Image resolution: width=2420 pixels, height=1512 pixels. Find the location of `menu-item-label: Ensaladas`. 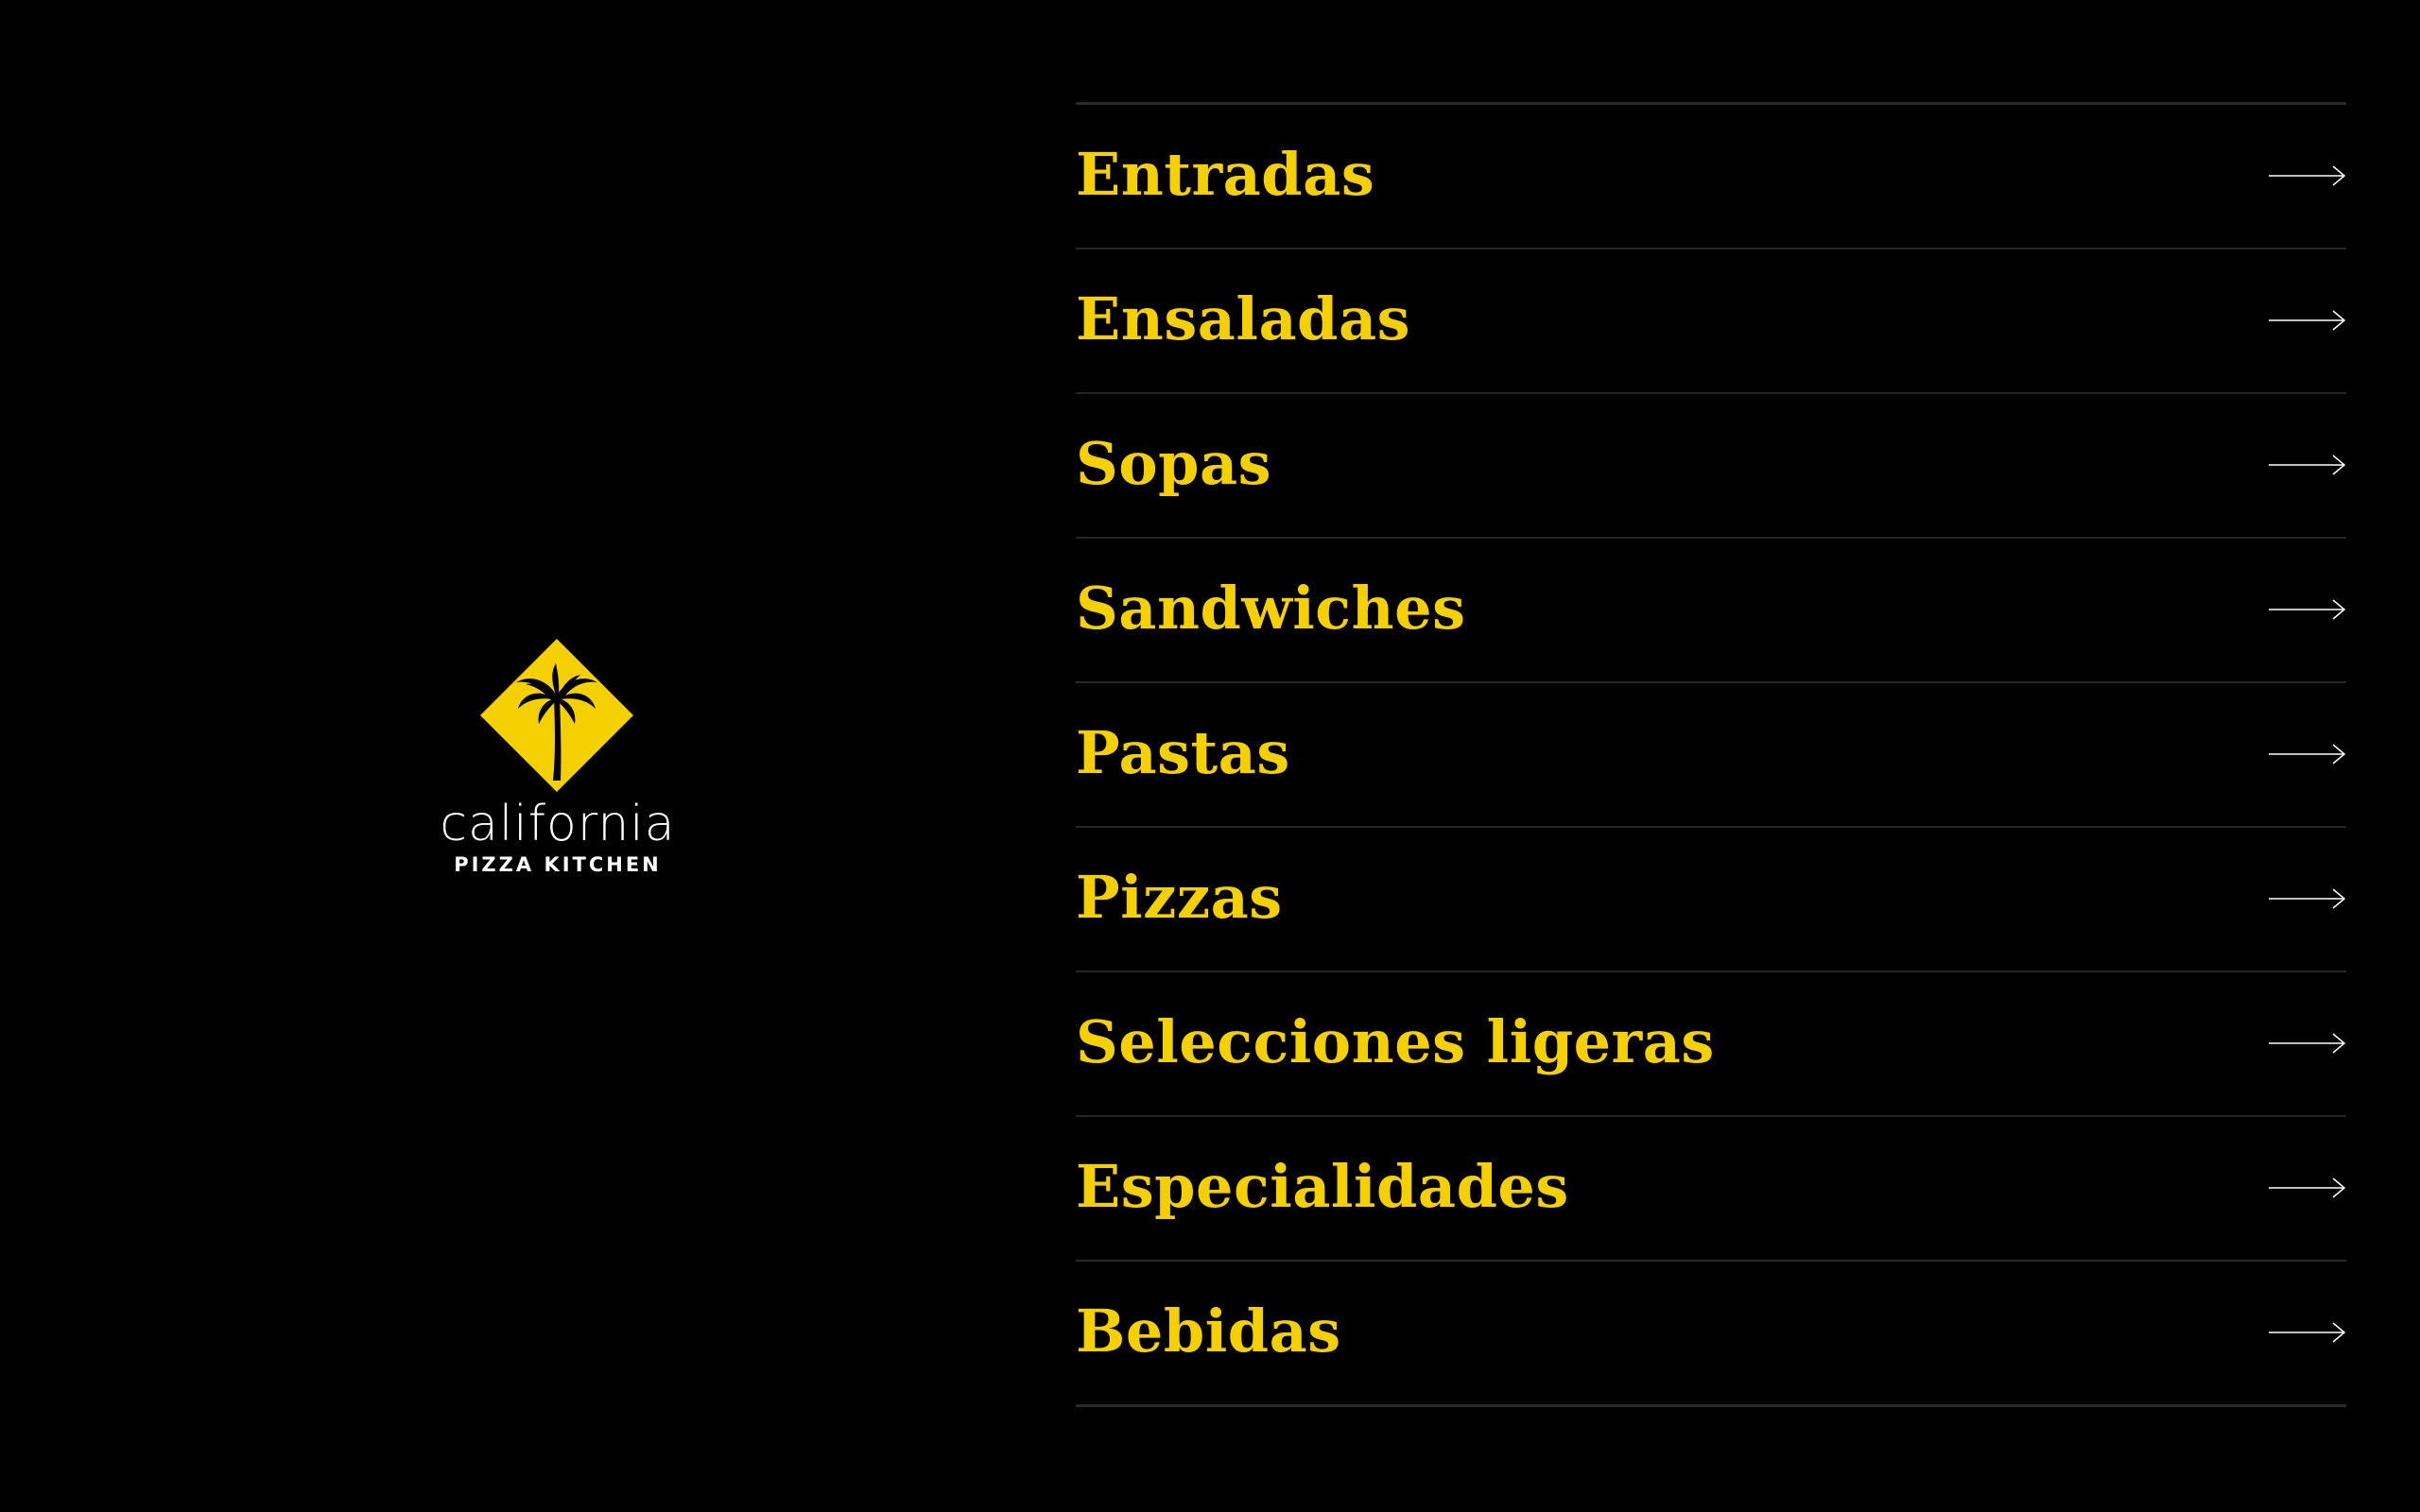

menu-item-label: Ensaladas is located at coordinates (1243, 318).